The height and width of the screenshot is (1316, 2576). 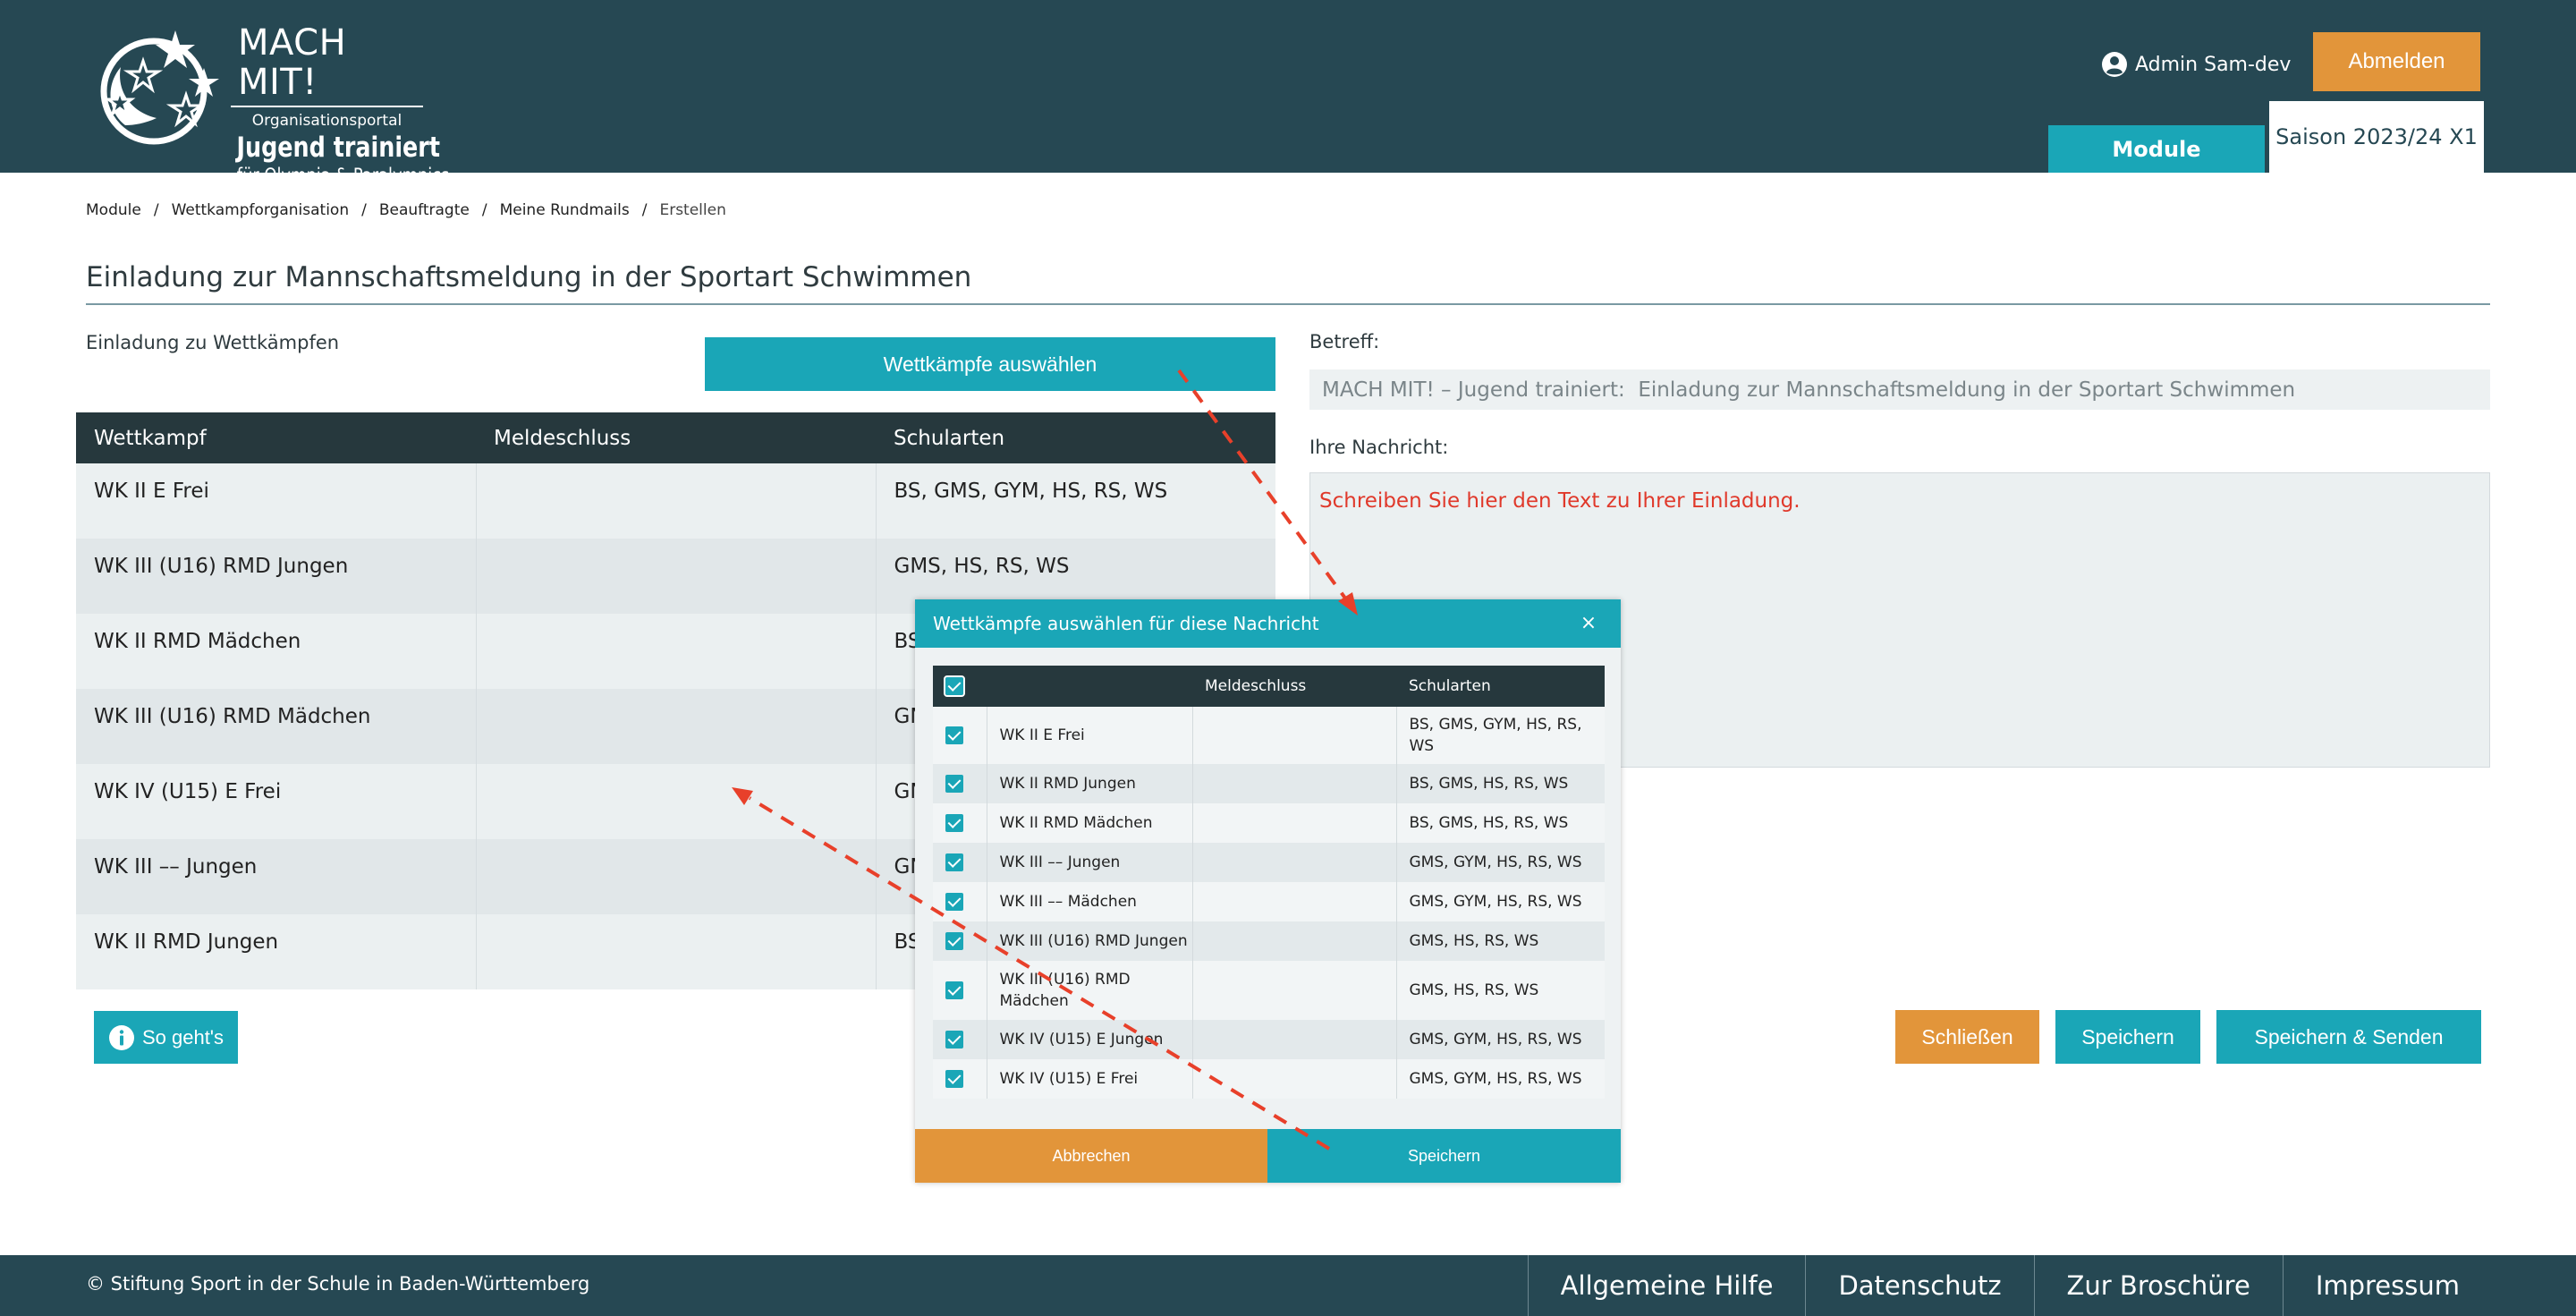 What do you see at coordinates (1379, 447) in the screenshot?
I see `message-label: Ihre Nachricht:` at bounding box center [1379, 447].